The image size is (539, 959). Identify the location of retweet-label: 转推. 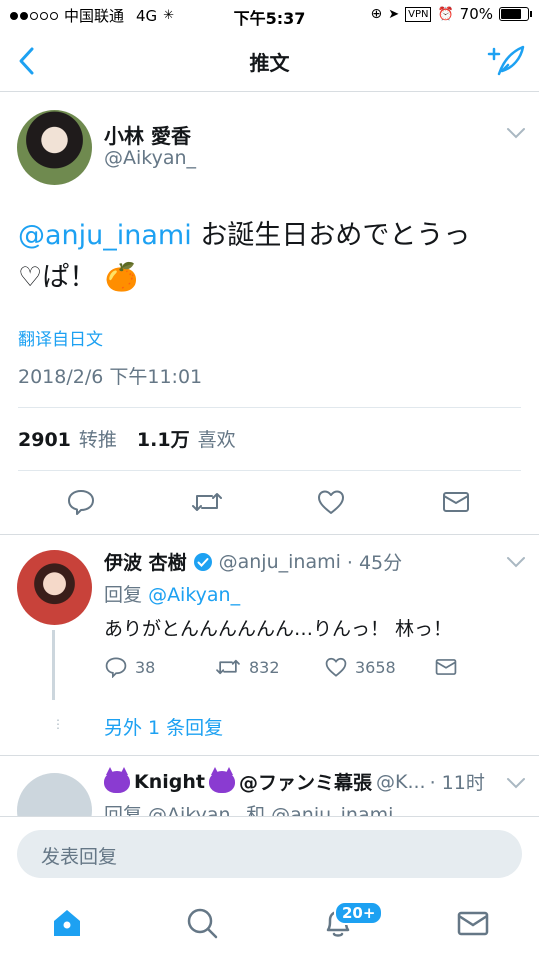
(98, 438).